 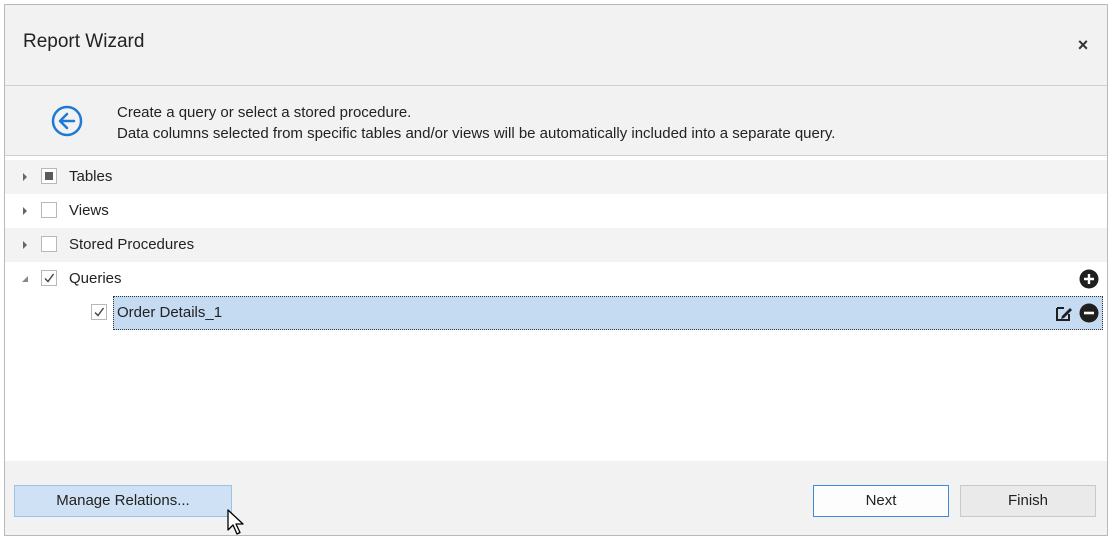 I want to click on views-checkbox, so click(x=49, y=210).